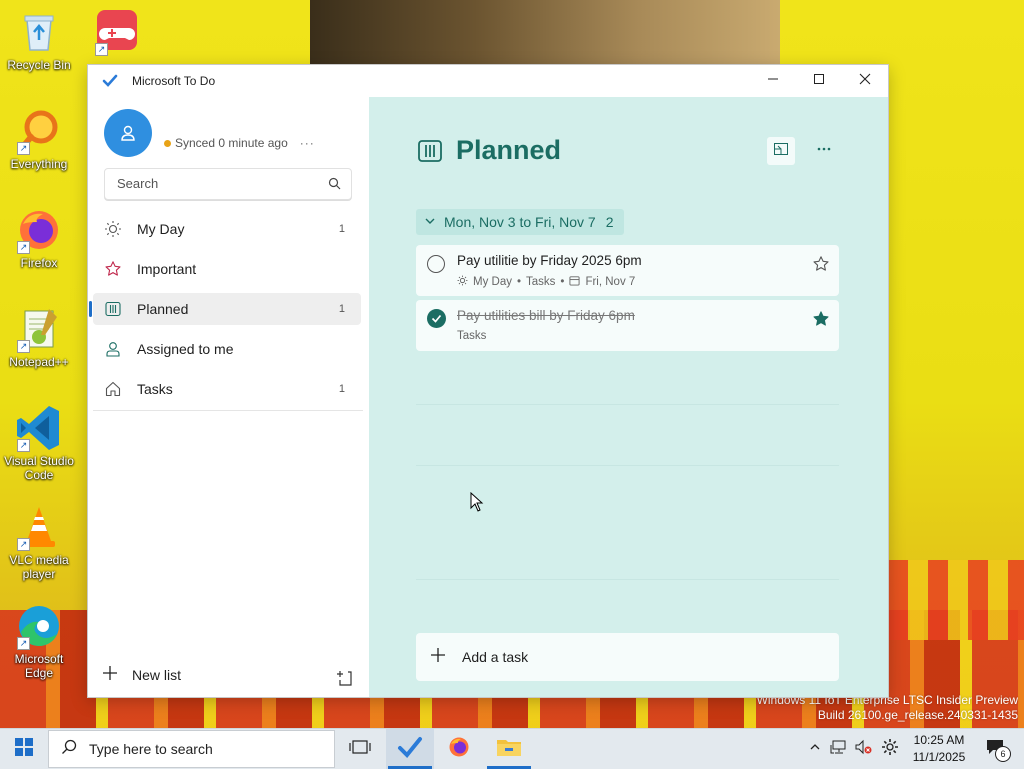  Describe the element at coordinates (917, 715) in the screenshot. I see `watermark-line-2: Build 26100.ge_release.240331-1435` at that location.